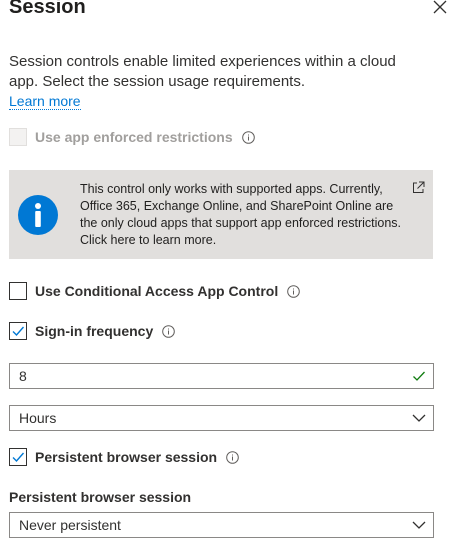  I want to click on close-icon, so click(440, 7).